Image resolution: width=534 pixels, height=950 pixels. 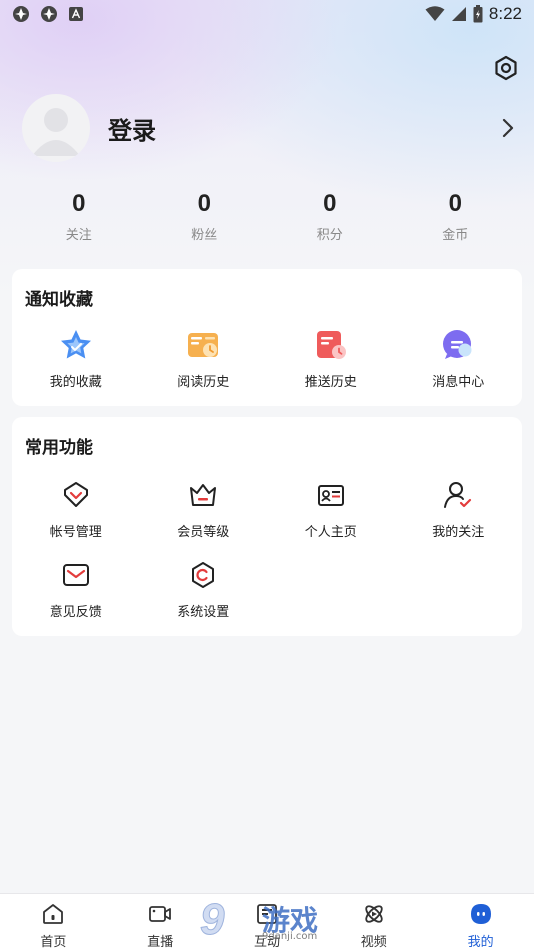 I want to click on grid-label: 我的收藏, so click(x=75, y=382).